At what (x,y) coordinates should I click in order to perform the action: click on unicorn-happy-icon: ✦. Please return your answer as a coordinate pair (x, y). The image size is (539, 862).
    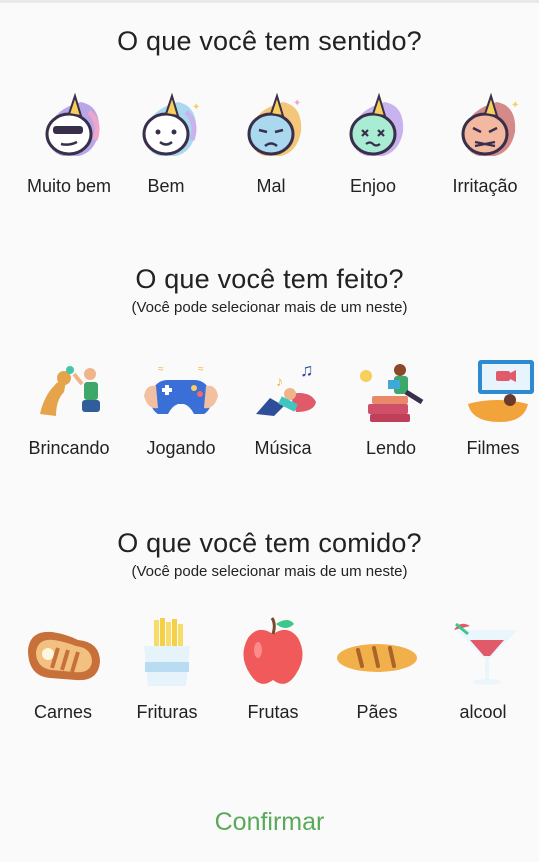
    Looking at the image, I should click on (171, 124).